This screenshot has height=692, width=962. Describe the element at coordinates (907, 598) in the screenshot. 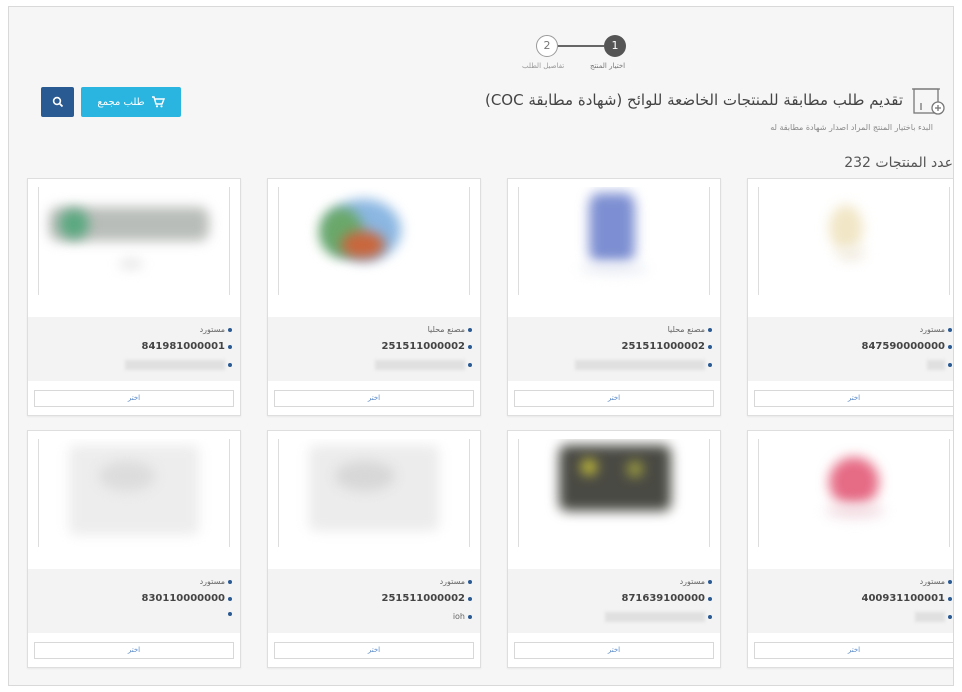

I see `product-code: 400931100001` at that location.